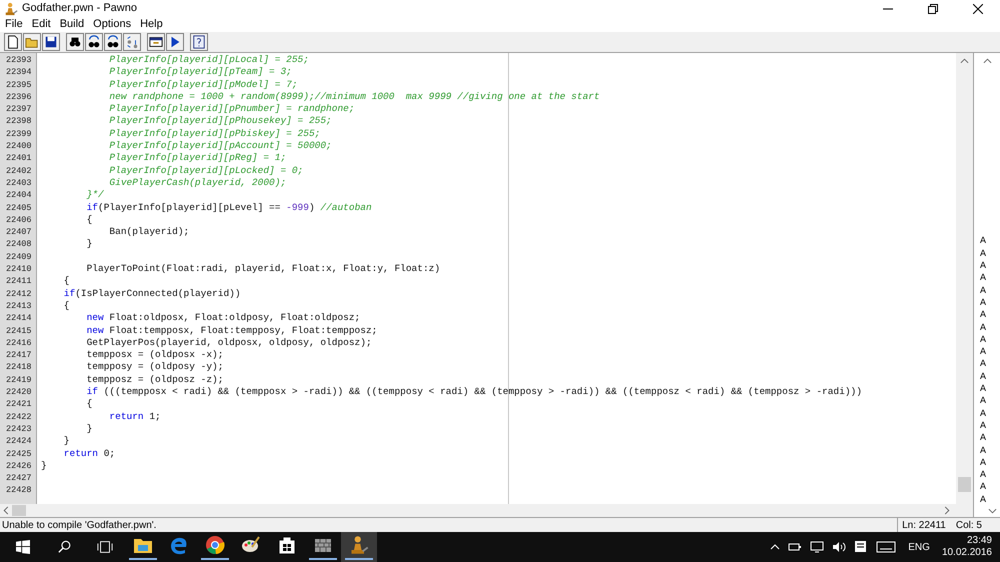 The image size is (1000, 562). I want to click on code-text: tempposz = (oldposz -z);, so click(155, 380).